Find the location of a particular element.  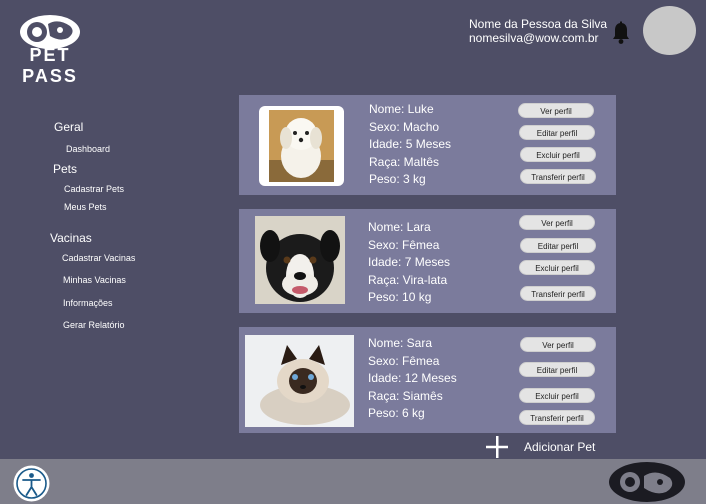

pet-weight: Peso: 10 kg is located at coordinates (400, 297).